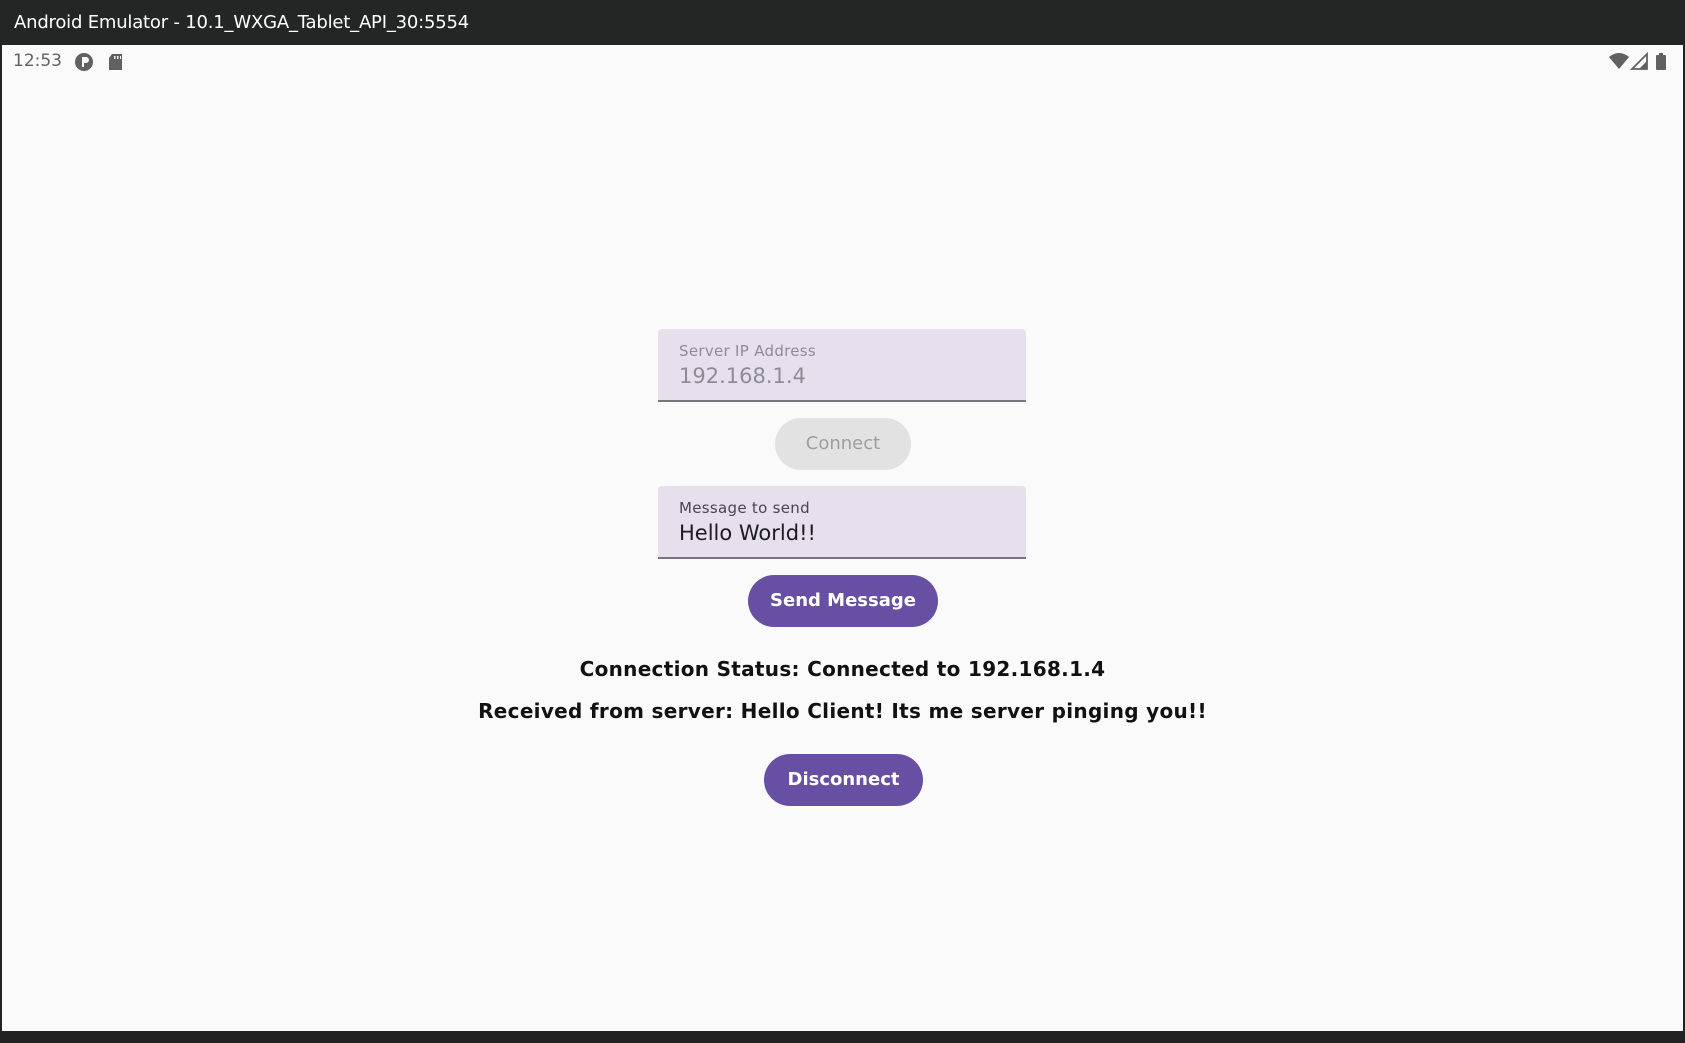  Describe the element at coordinates (843, 601) in the screenshot. I see `send-message-button: Send Message` at that location.